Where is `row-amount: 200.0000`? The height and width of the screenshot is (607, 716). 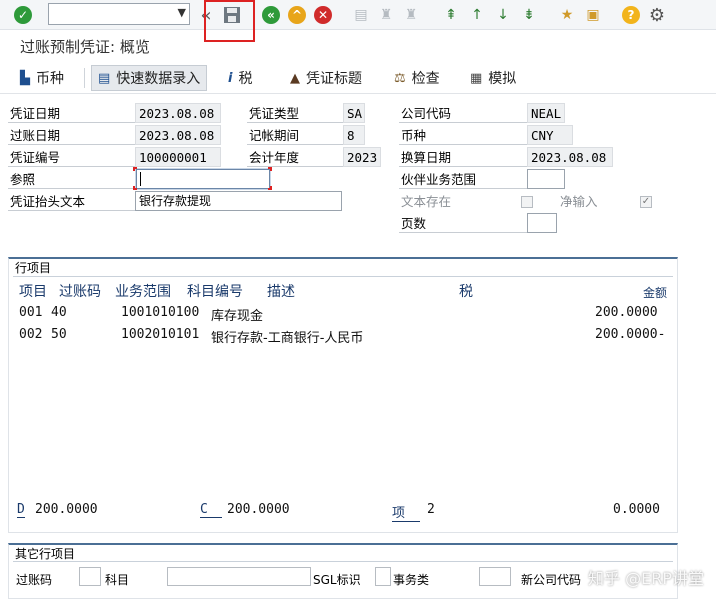 row-amount: 200.0000 is located at coordinates (626, 312).